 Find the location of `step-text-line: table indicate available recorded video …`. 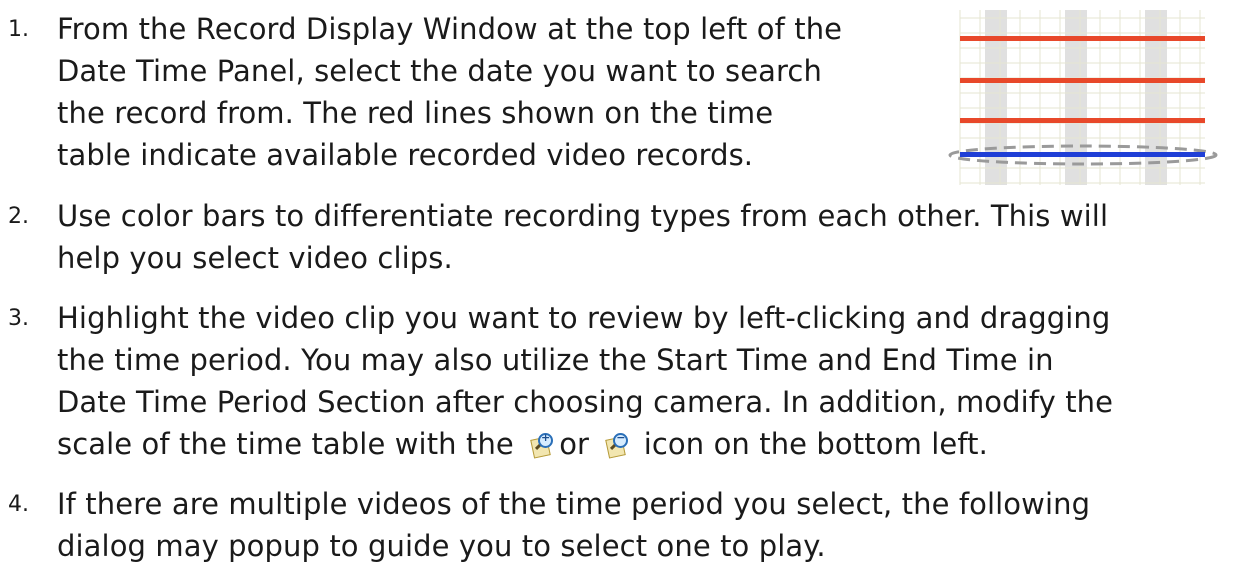

step-text-line: table indicate available recorded video … is located at coordinates (405, 155).